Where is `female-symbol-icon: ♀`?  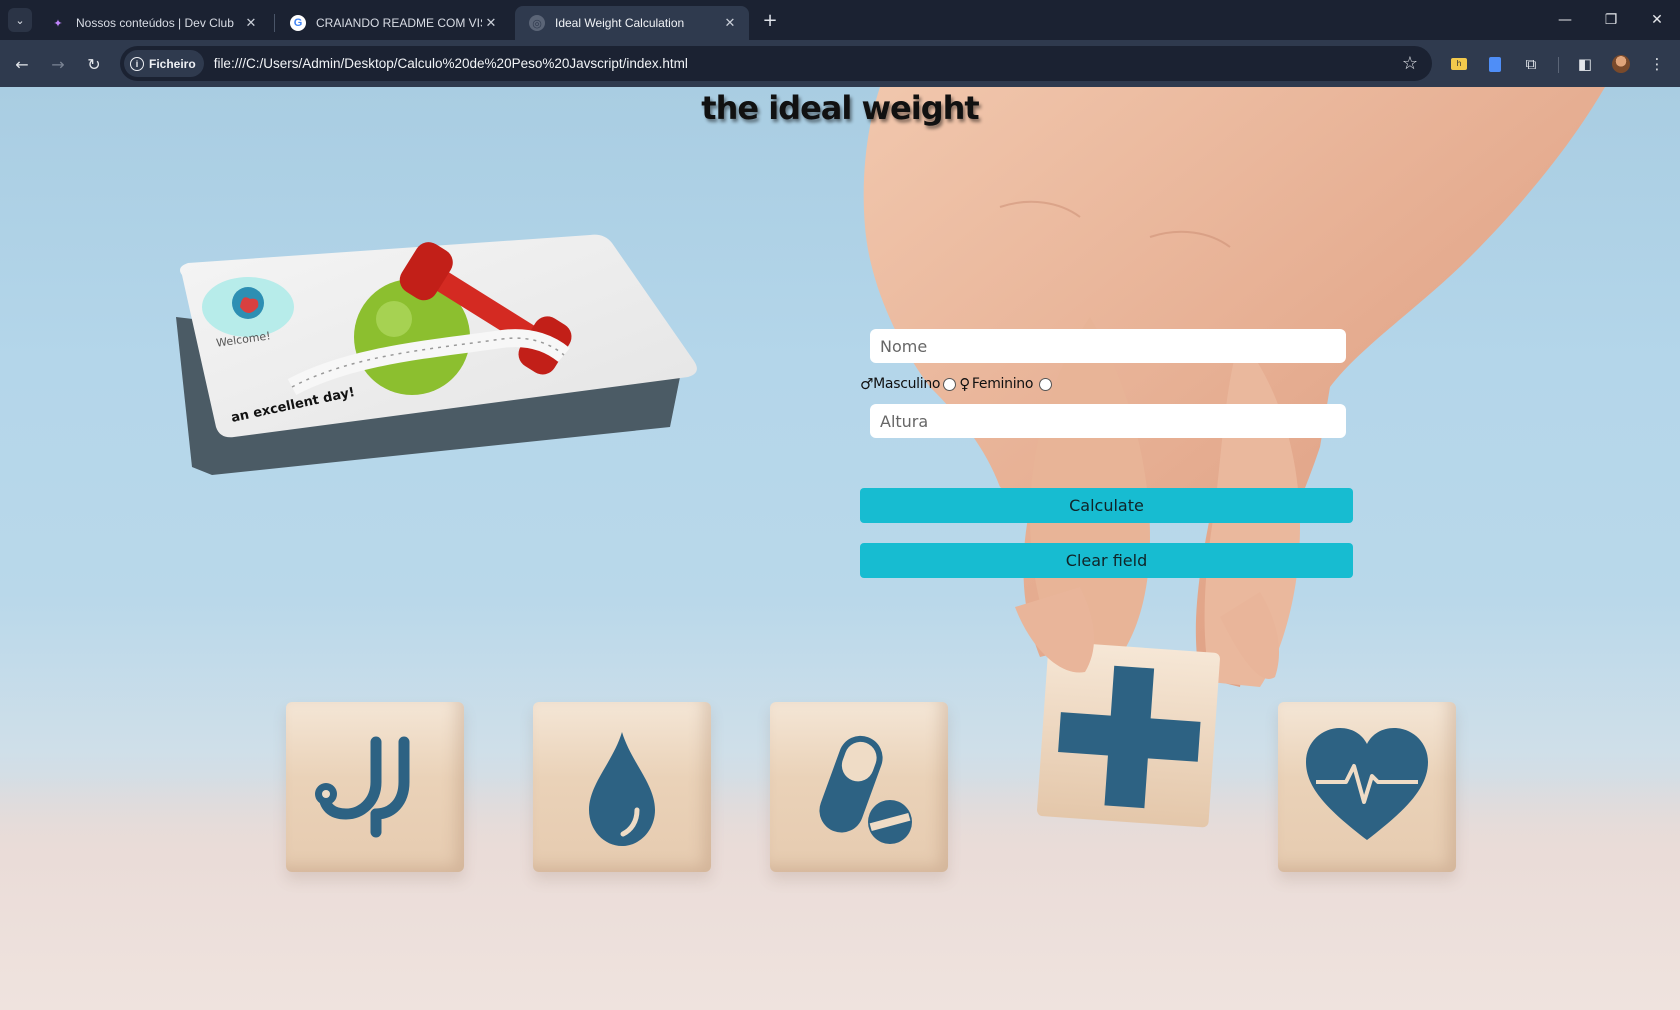
female-symbol-icon: ♀ is located at coordinates (964, 384).